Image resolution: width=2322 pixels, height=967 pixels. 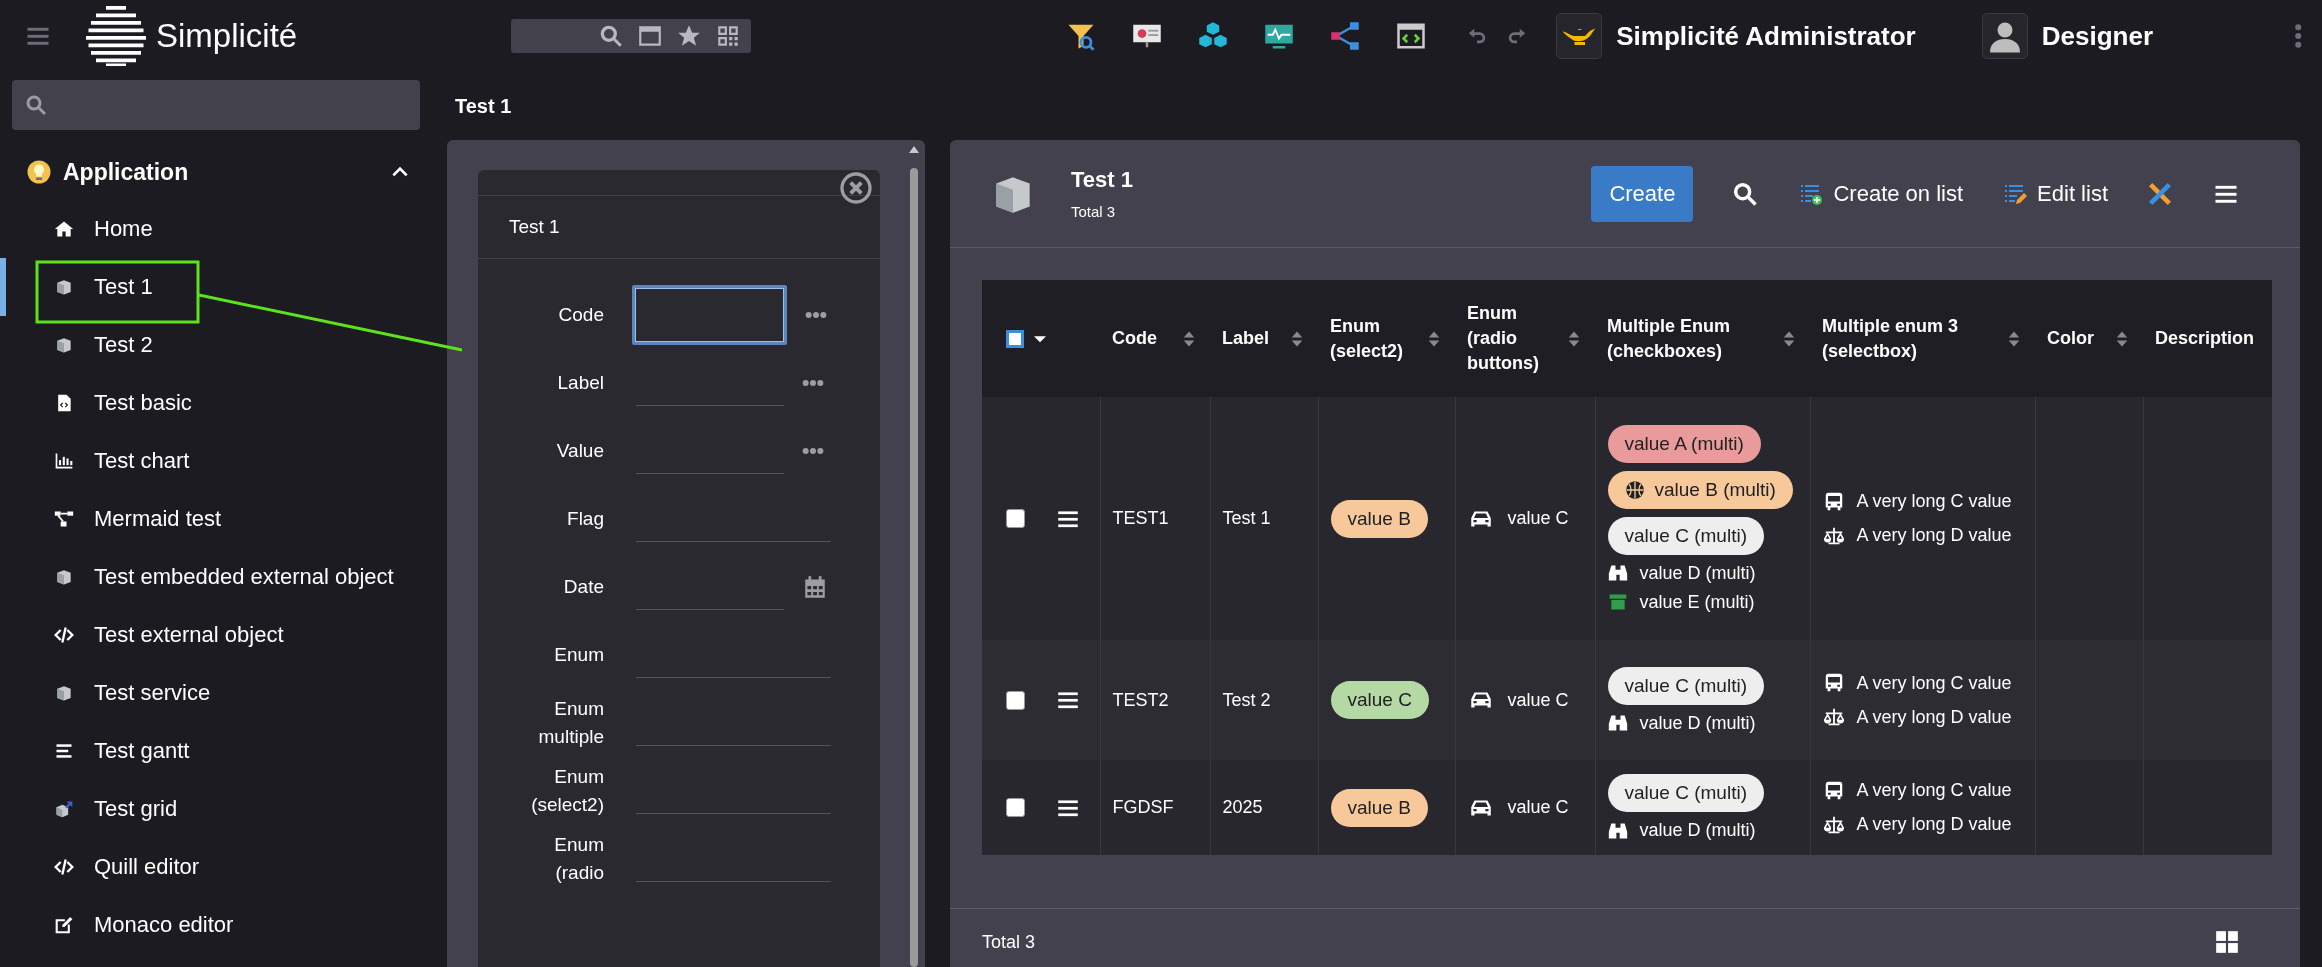 I want to click on item-label: Test embedded external object, so click(x=244, y=577).